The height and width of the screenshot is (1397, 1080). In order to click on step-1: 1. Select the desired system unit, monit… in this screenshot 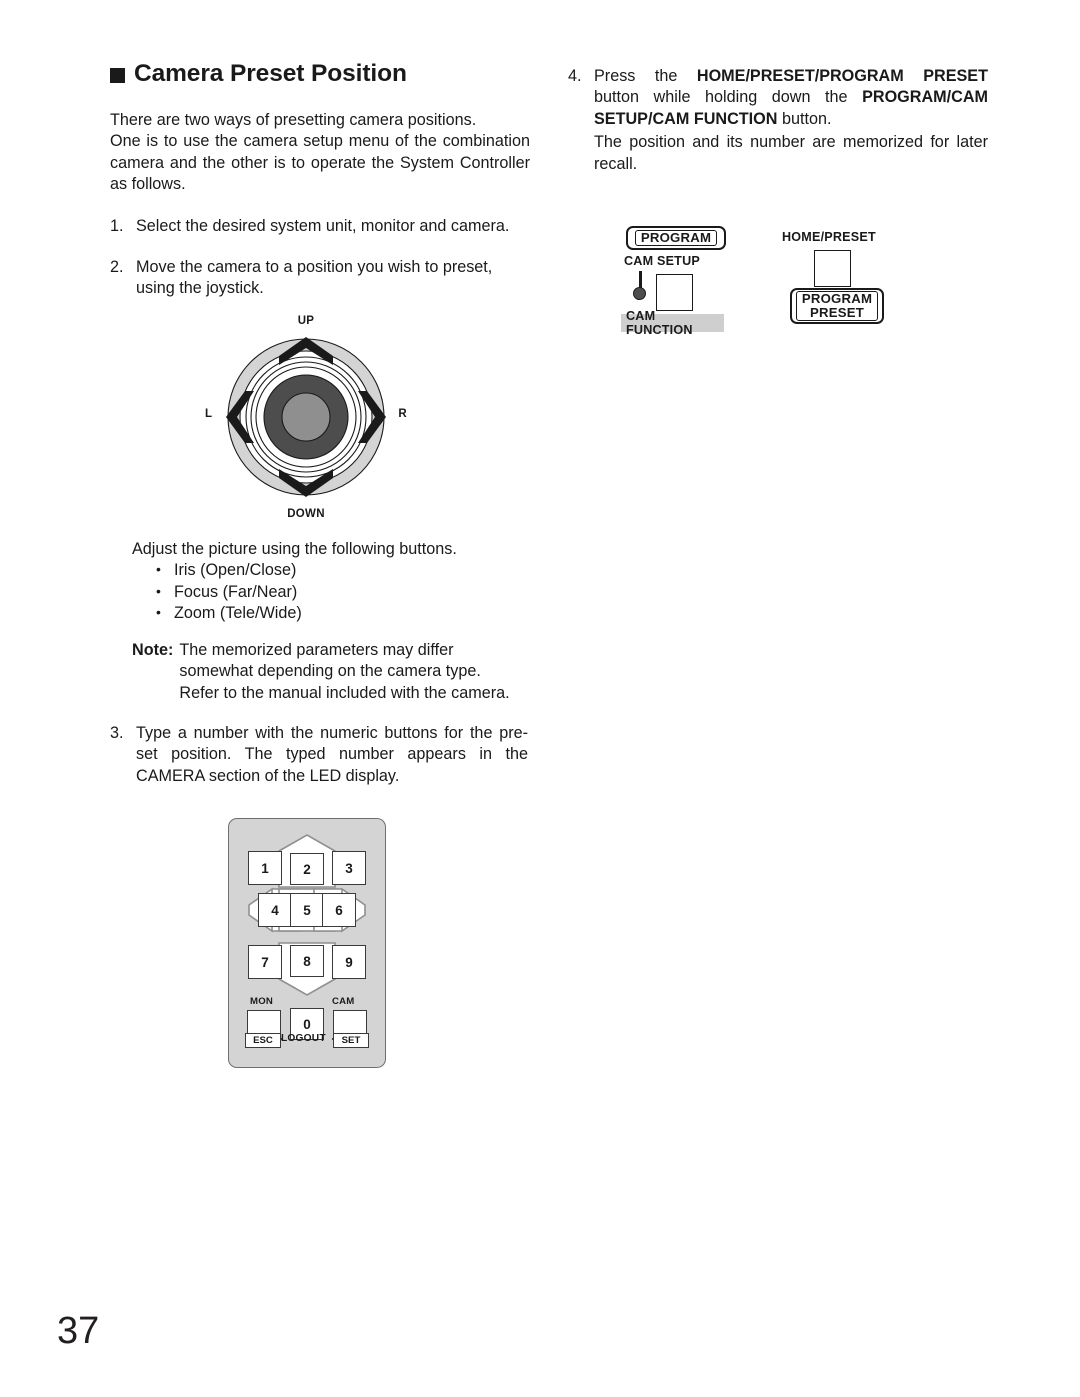, I will do `click(320, 226)`.